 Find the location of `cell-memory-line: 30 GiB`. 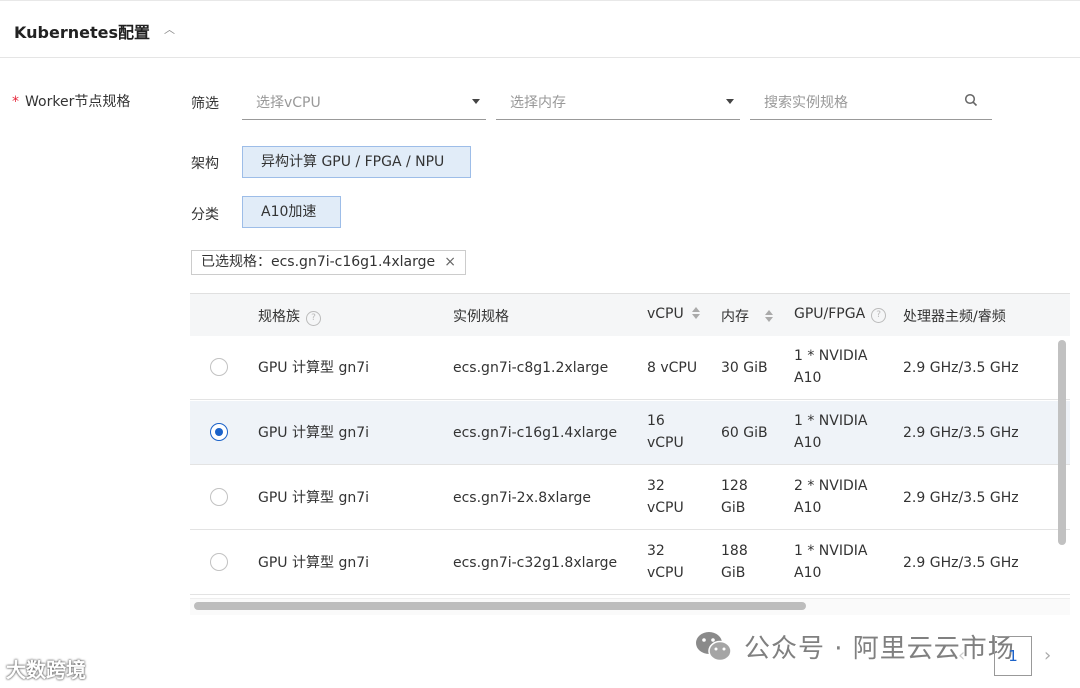

cell-memory-line: 30 GiB is located at coordinates (744, 368).